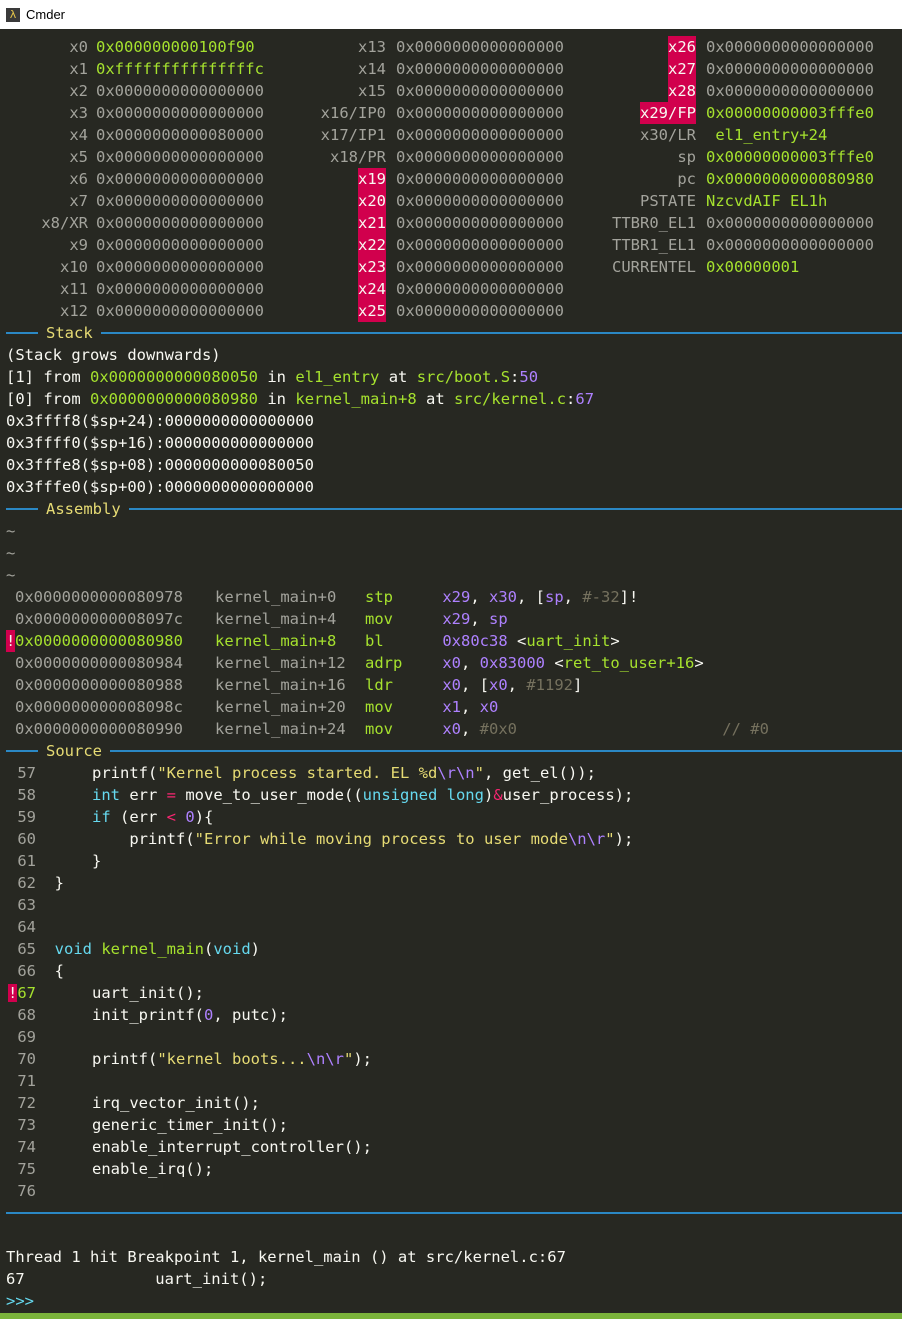 This screenshot has width=902, height=1319. What do you see at coordinates (26, 1103) in the screenshot?
I see `line-number: 72` at bounding box center [26, 1103].